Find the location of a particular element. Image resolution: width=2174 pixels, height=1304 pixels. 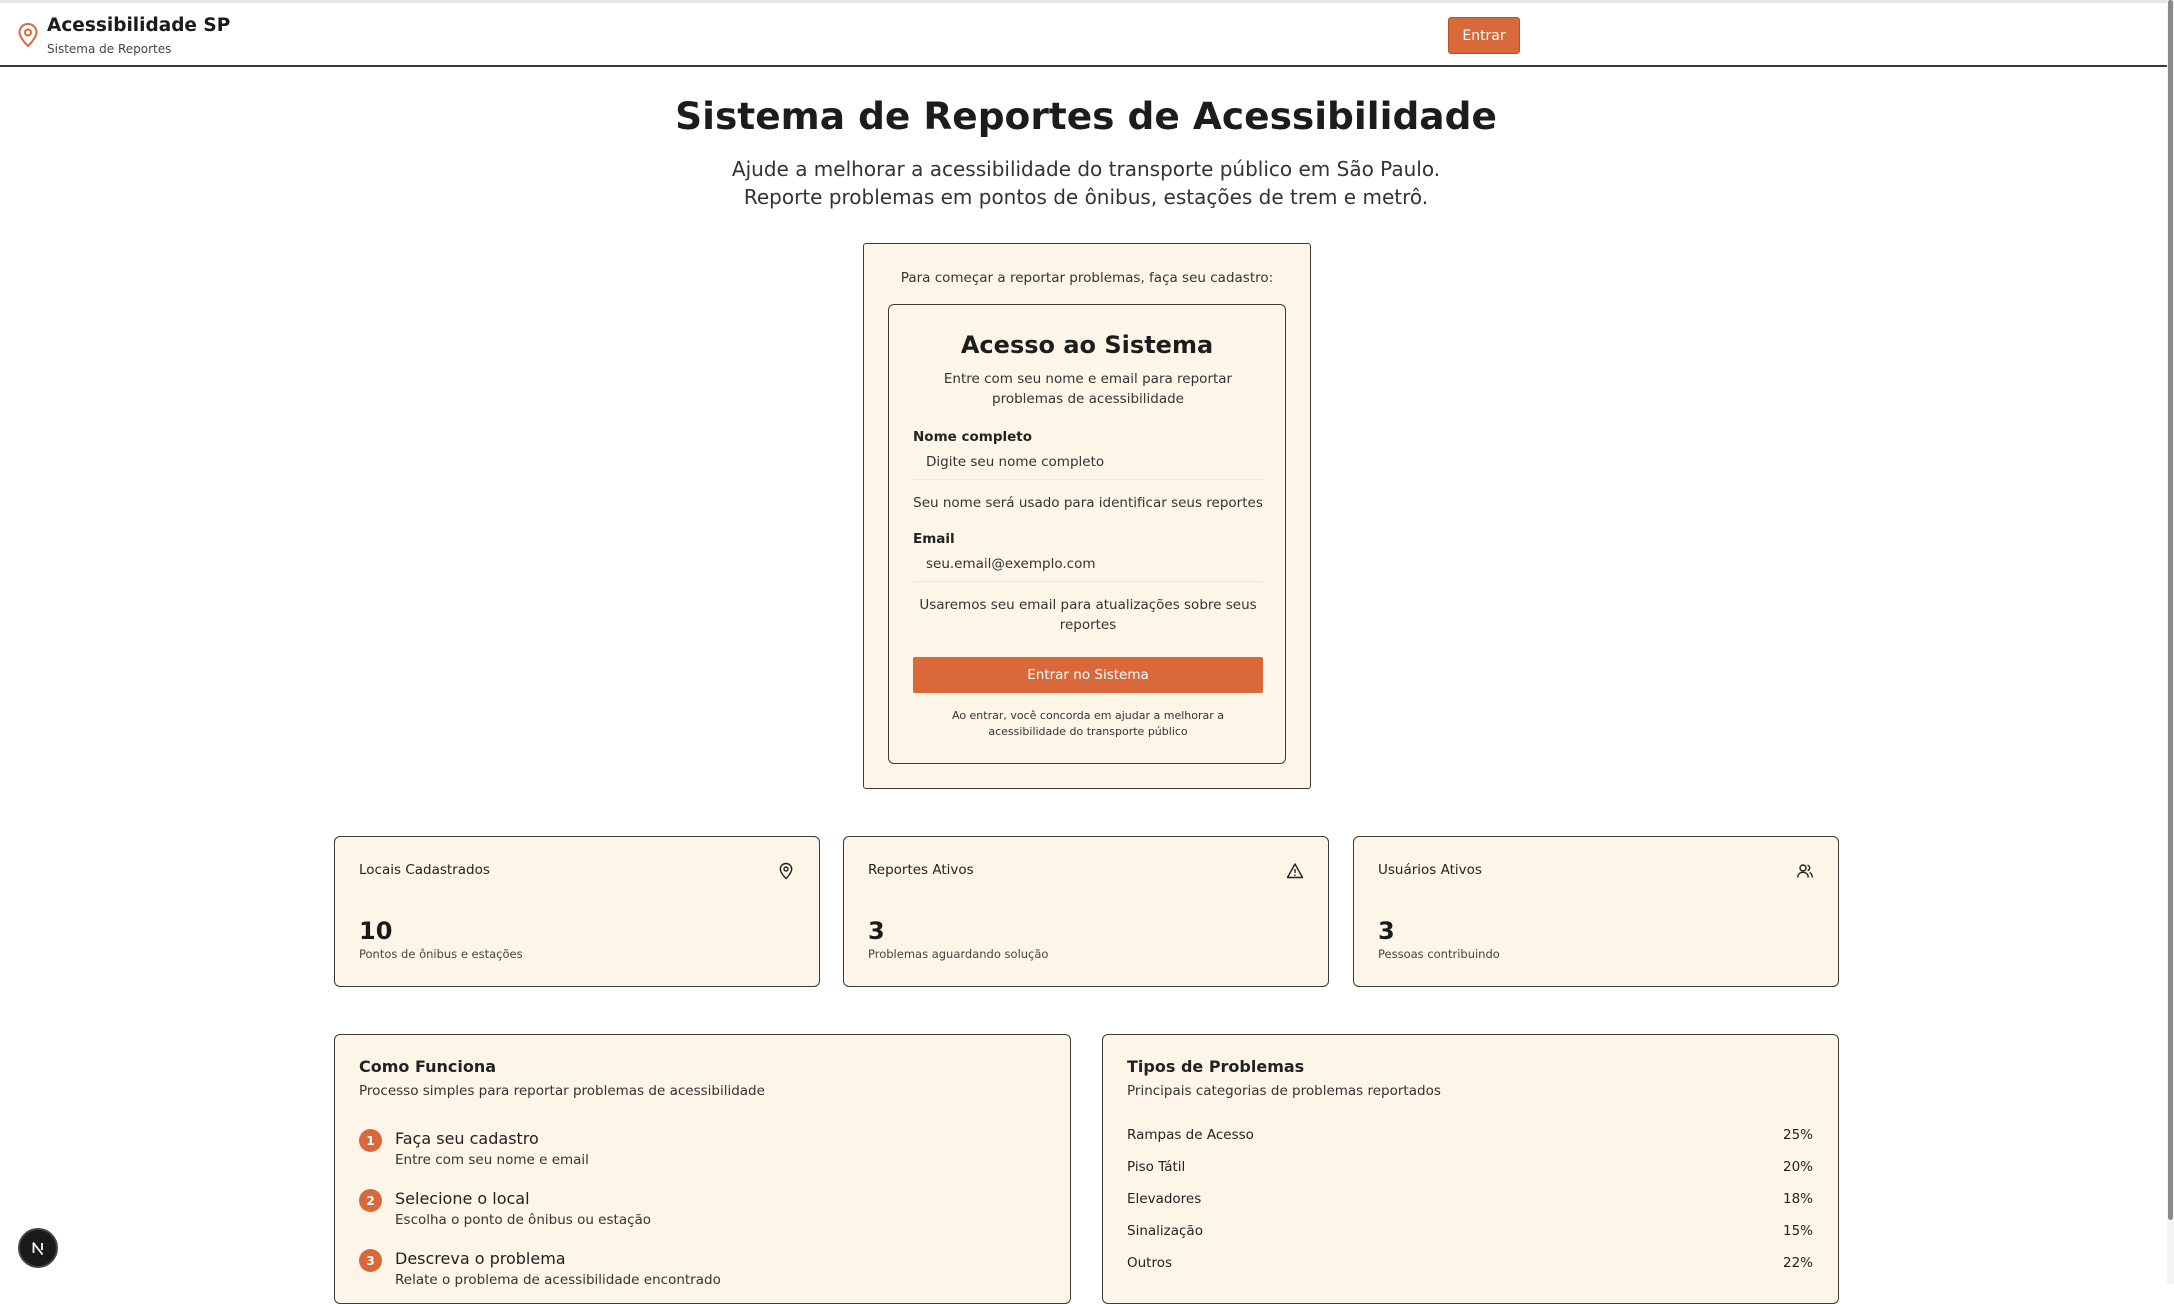

step-title: Descreva o problema is located at coordinates (480, 1258).